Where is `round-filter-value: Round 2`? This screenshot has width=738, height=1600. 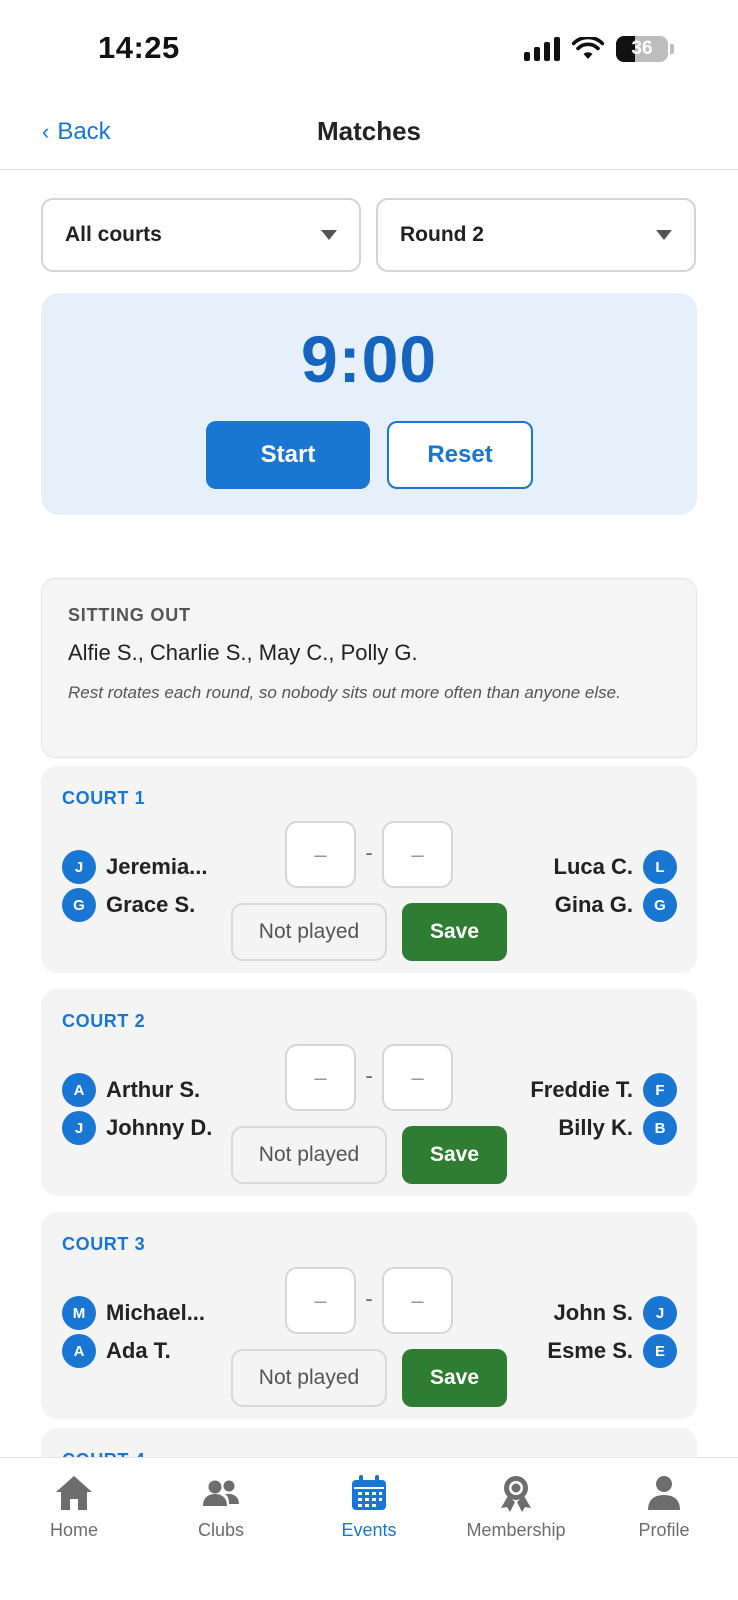 round-filter-value: Round 2 is located at coordinates (442, 234).